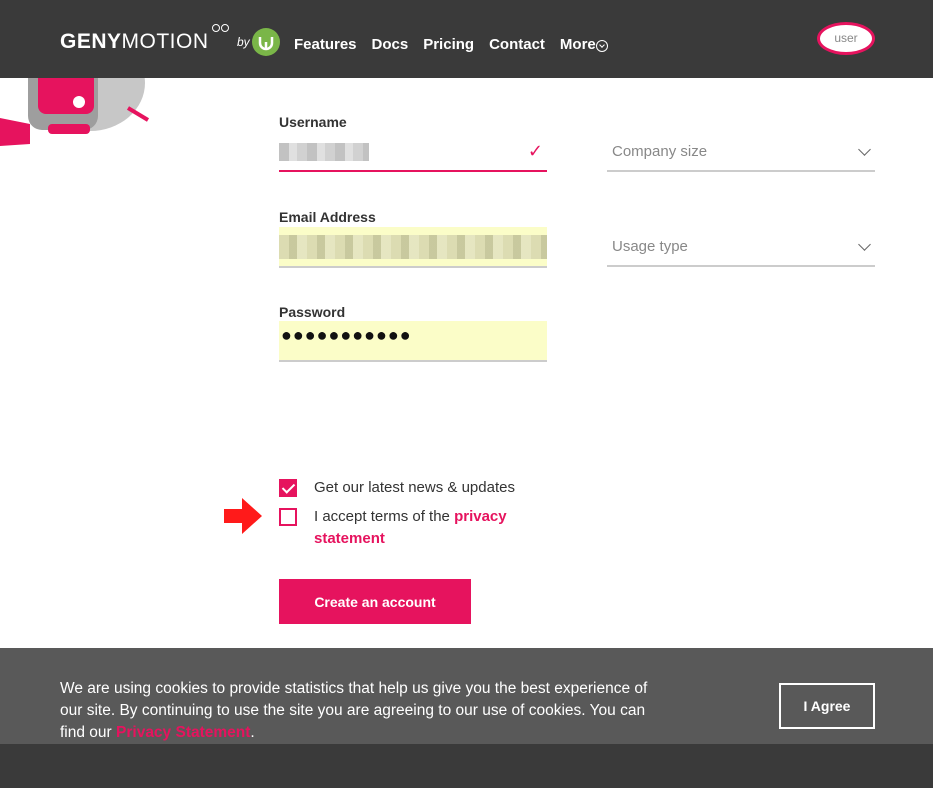  Describe the element at coordinates (266, 42) in the screenshot. I see `genymobile-logo-icon` at that location.